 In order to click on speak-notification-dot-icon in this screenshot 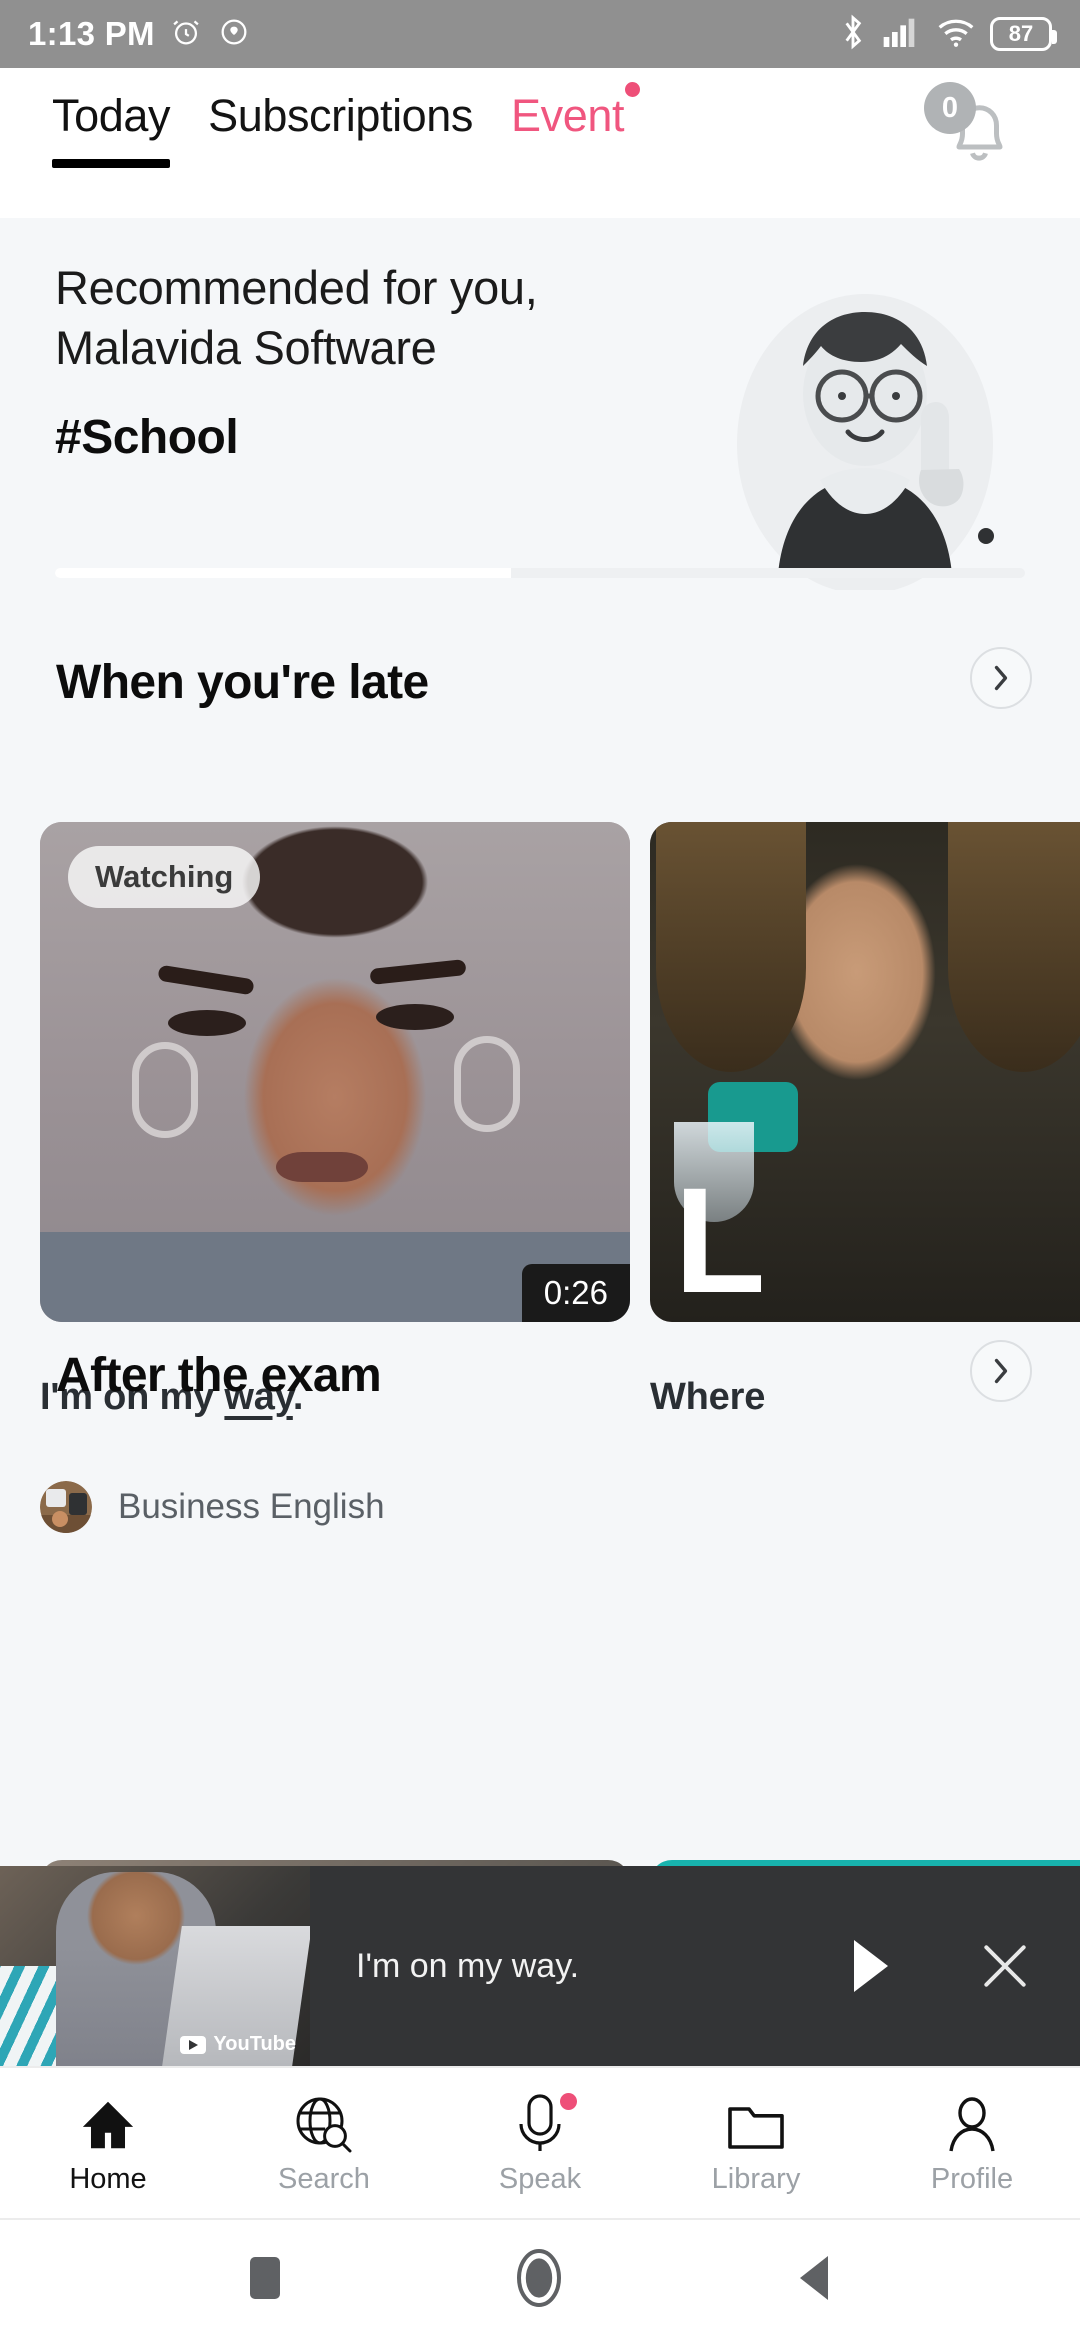, I will do `click(568, 2101)`.